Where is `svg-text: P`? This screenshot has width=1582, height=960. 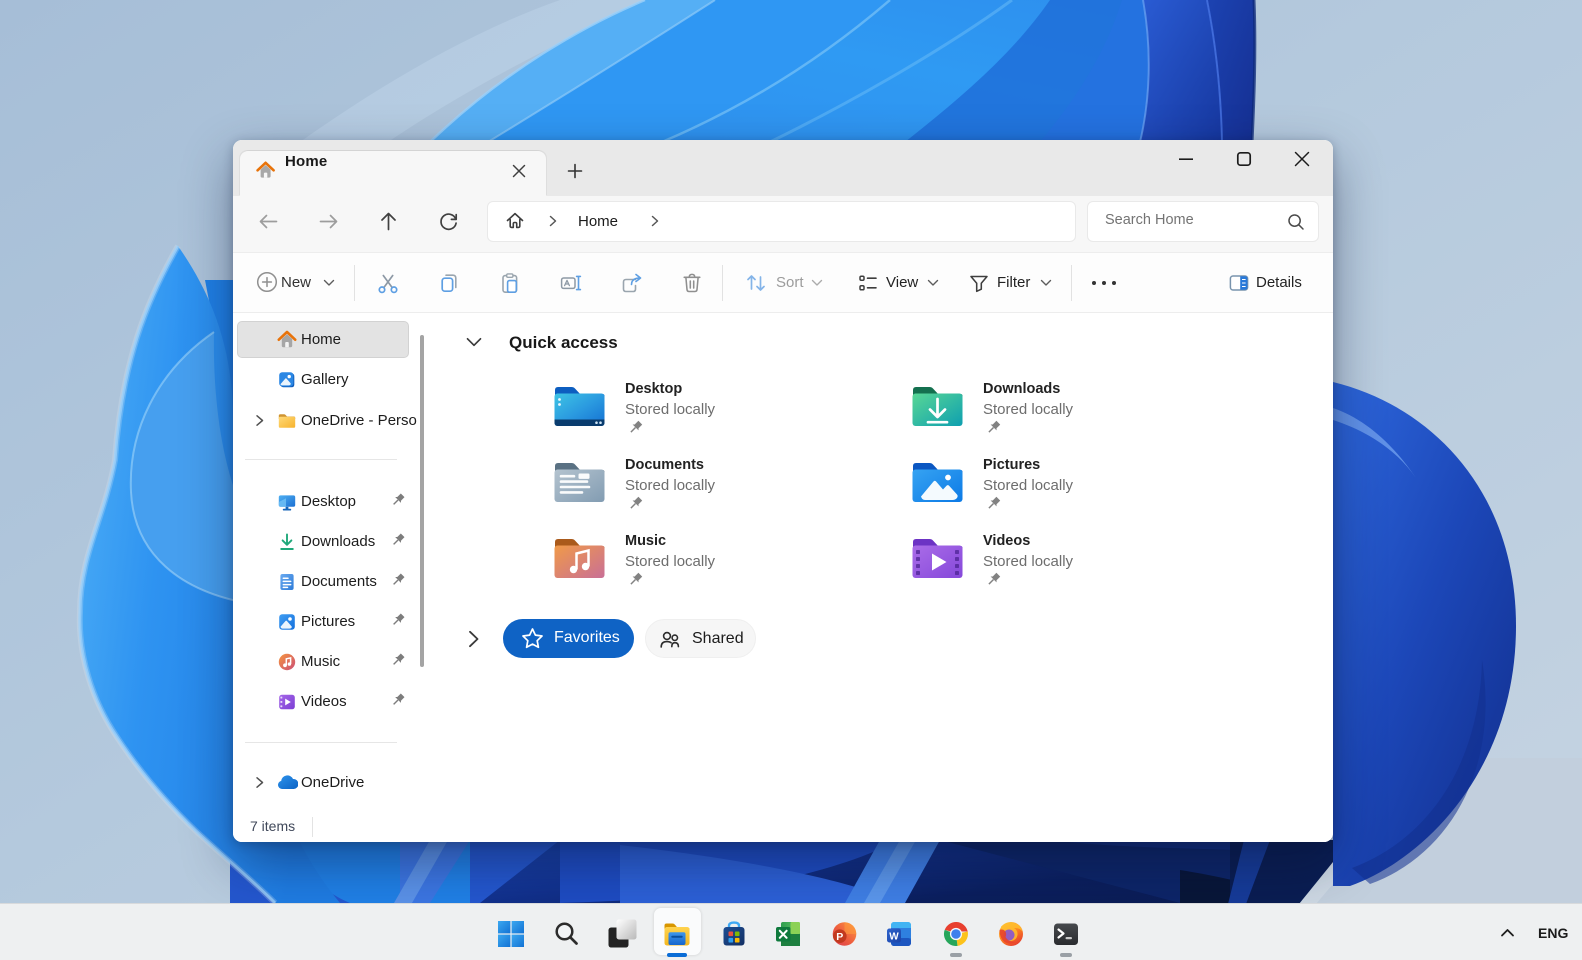
svg-text: P is located at coordinates (839, 937).